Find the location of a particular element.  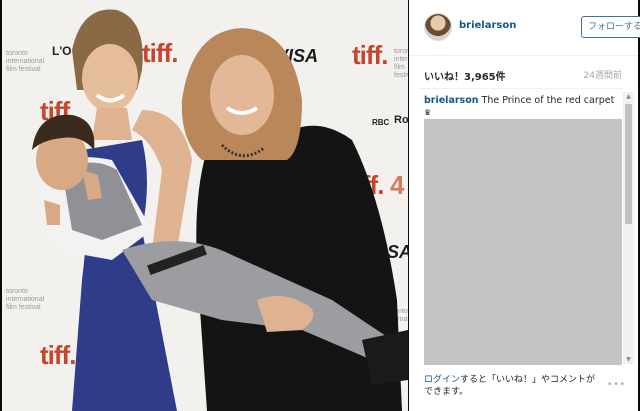

caption-username: brielarson is located at coordinates (451, 100).